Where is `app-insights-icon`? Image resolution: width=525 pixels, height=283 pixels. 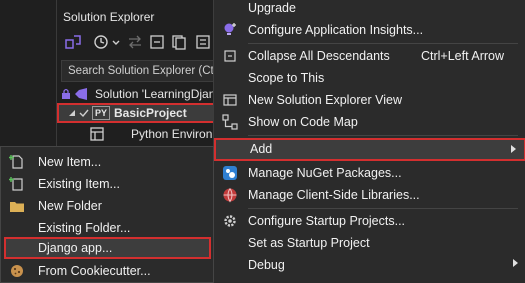 app-insights-icon is located at coordinates (230, 29).